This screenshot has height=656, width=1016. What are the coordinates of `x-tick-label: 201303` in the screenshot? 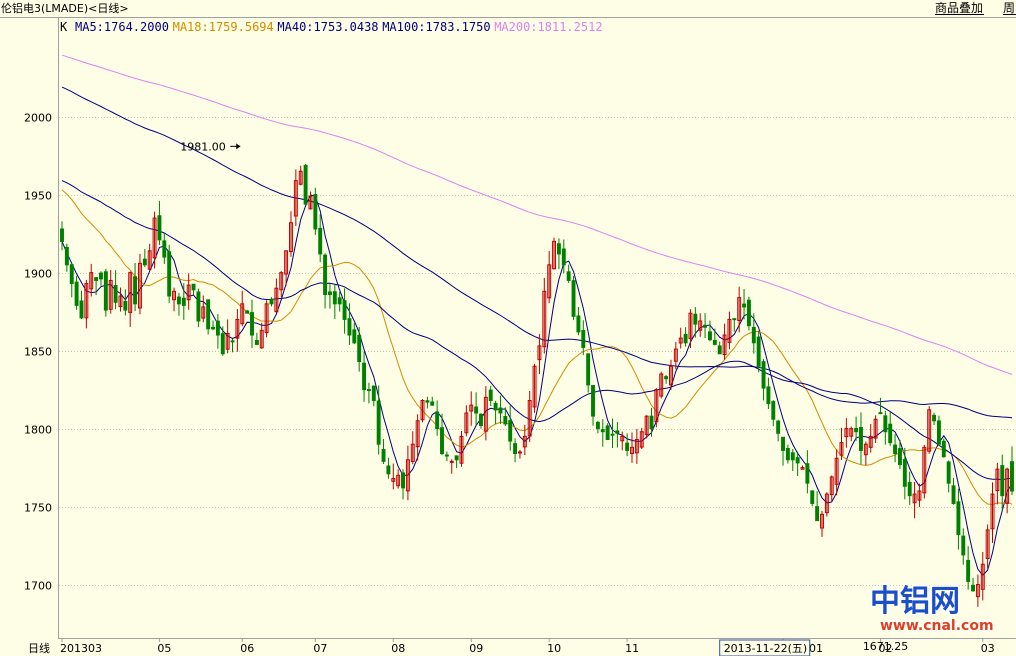 It's located at (81, 648).